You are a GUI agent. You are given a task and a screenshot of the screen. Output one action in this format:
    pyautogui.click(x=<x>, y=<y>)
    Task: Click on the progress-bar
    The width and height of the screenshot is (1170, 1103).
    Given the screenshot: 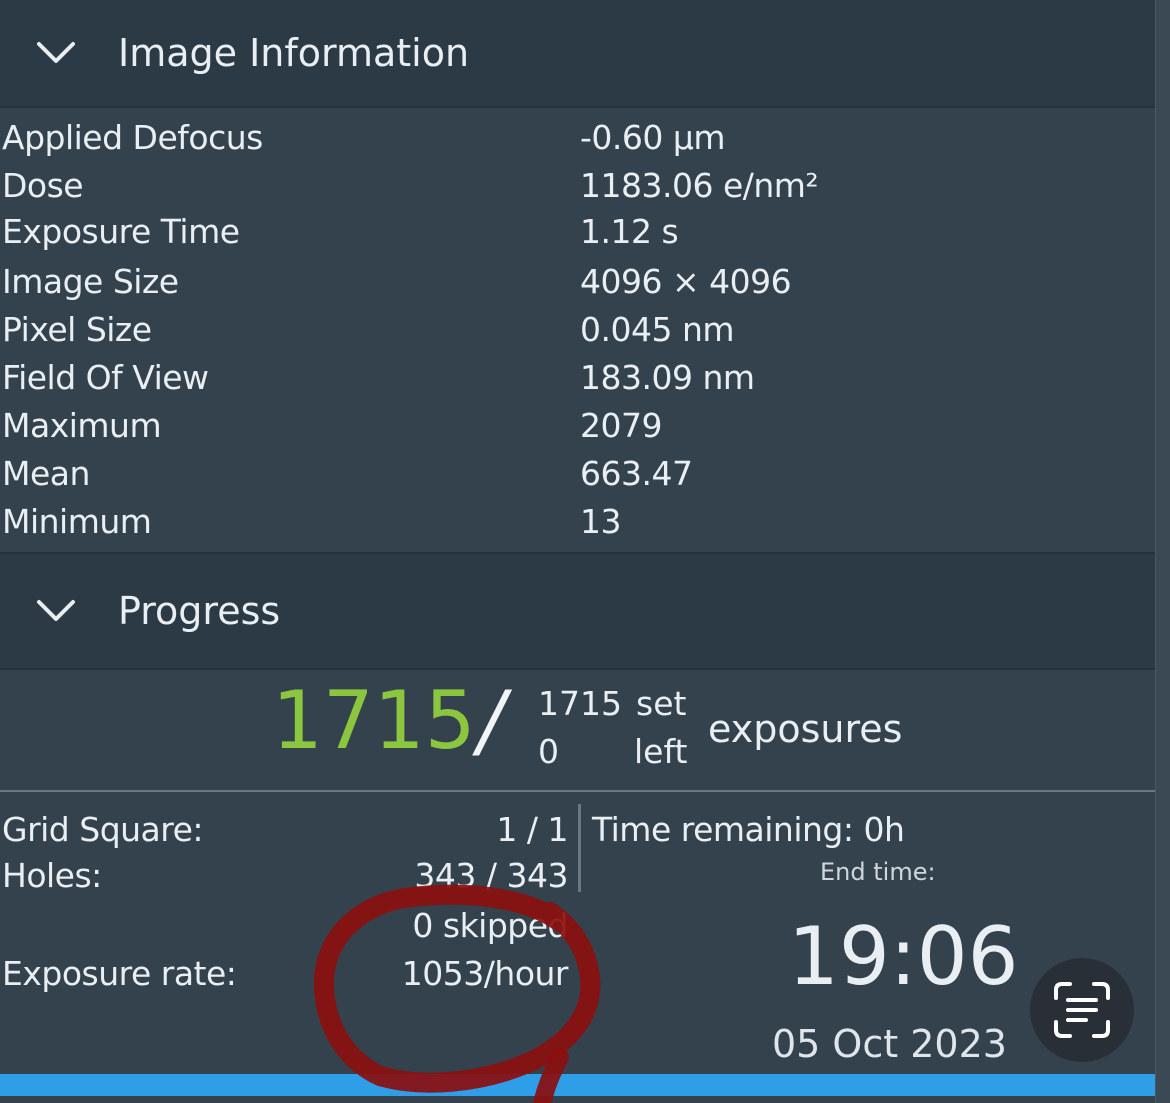 What is the action you would take?
    pyautogui.click(x=577, y=1085)
    